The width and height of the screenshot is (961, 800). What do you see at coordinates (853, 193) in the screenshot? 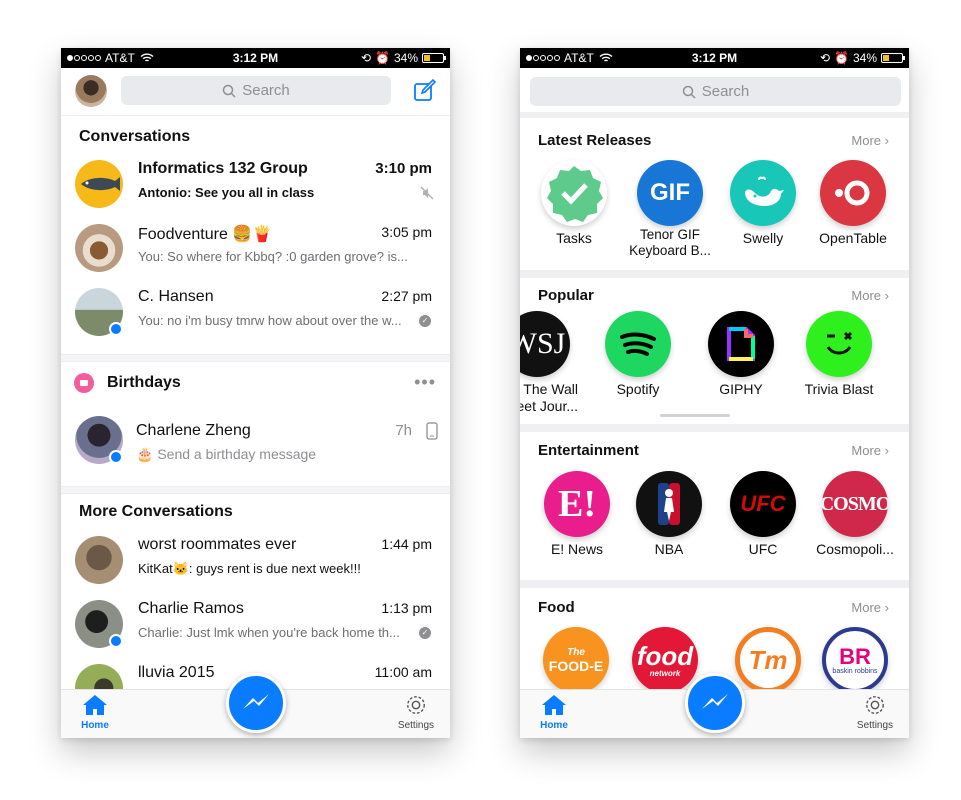
I see `opentable-icon` at bounding box center [853, 193].